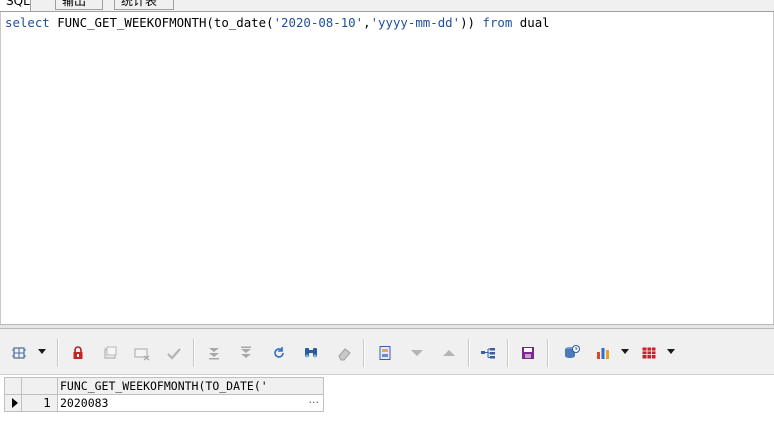  I want to click on row-num-header, so click(40, 386).